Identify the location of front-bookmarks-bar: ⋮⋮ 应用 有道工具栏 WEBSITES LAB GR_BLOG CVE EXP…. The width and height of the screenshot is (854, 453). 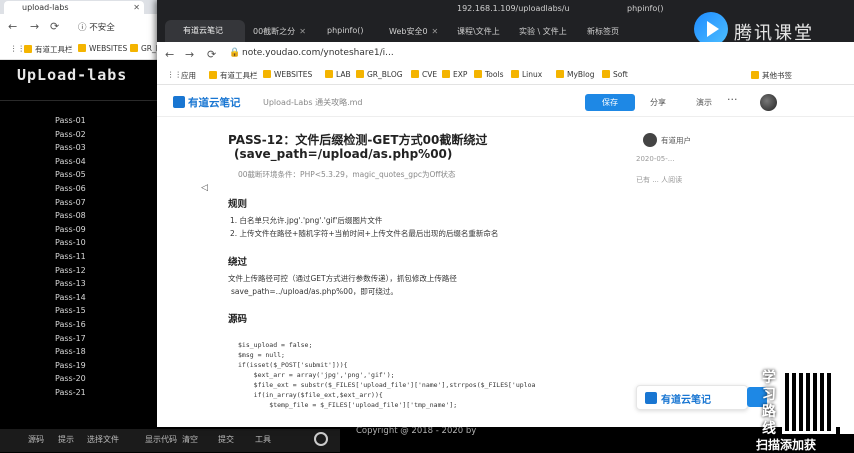
(505, 75).